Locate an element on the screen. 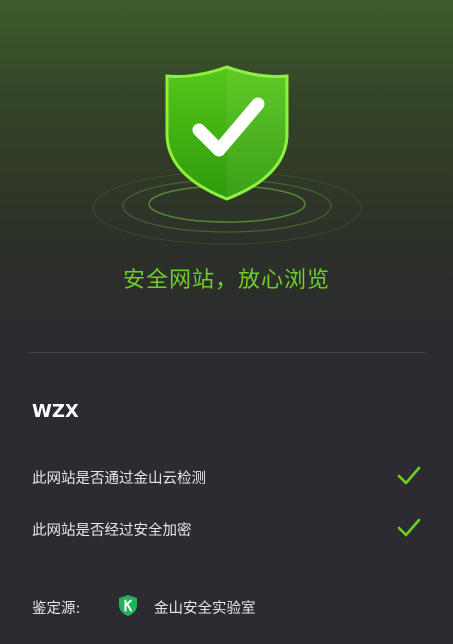 This screenshot has height=644, width=453. safe-site-headline: 安全网站，放心浏览 is located at coordinates (226, 280).